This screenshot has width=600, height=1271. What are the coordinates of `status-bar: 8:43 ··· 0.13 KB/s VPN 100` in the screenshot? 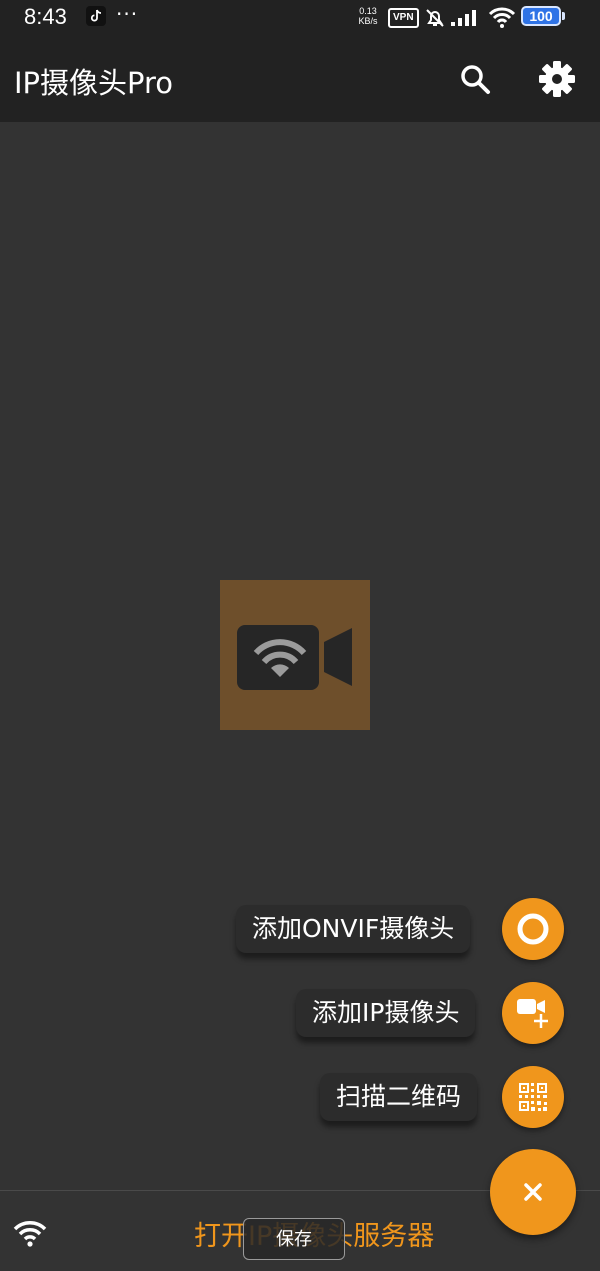 It's located at (300, 18).